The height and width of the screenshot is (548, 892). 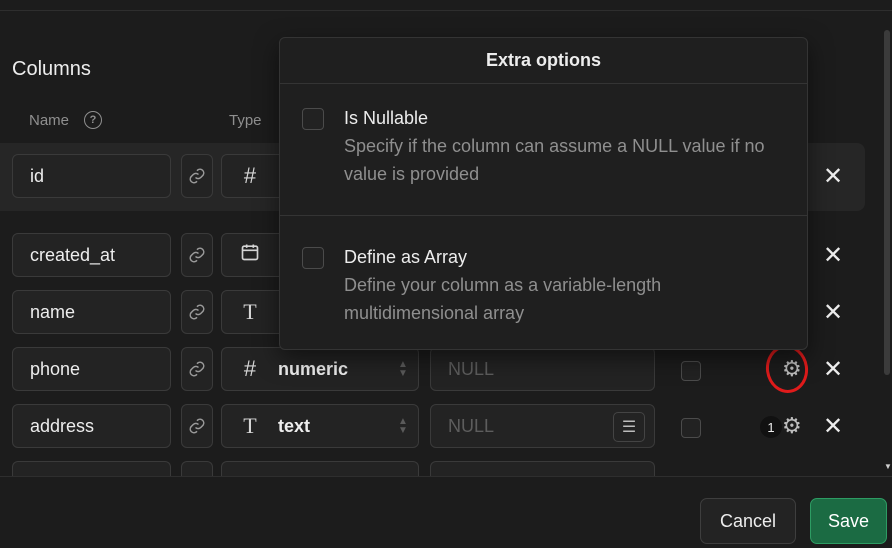 What do you see at coordinates (792, 426) in the screenshot?
I see `gear-icon: ⚙` at bounding box center [792, 426].